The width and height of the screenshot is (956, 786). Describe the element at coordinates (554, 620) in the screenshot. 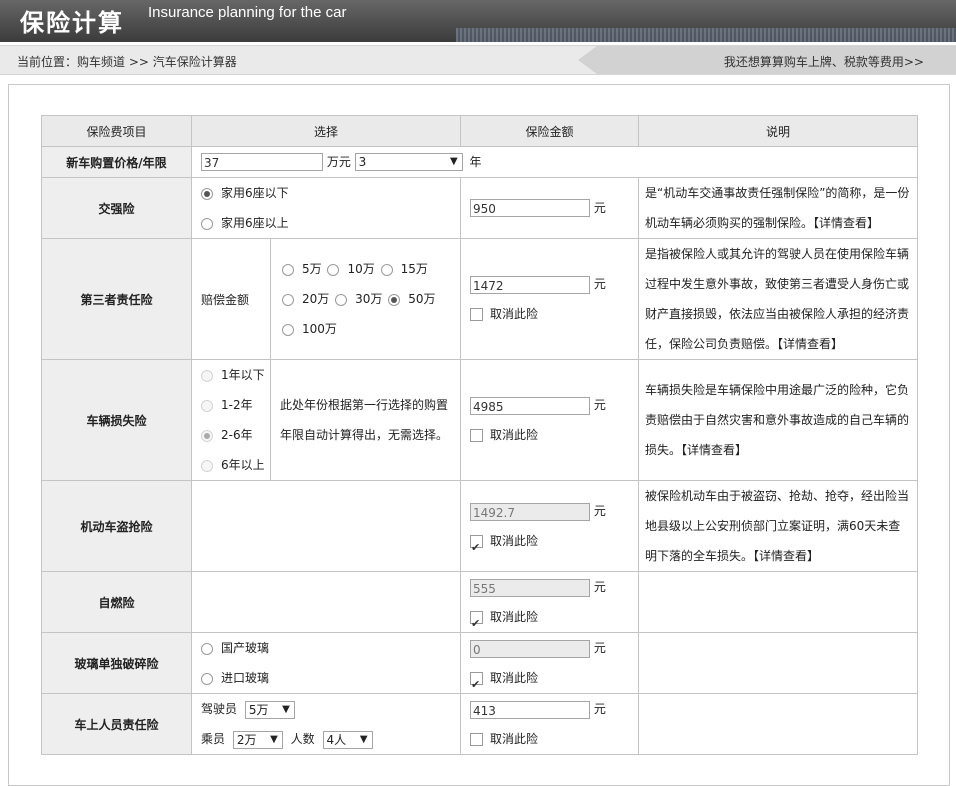

I see `spontaneous-cancel: 取消此险` at that location.